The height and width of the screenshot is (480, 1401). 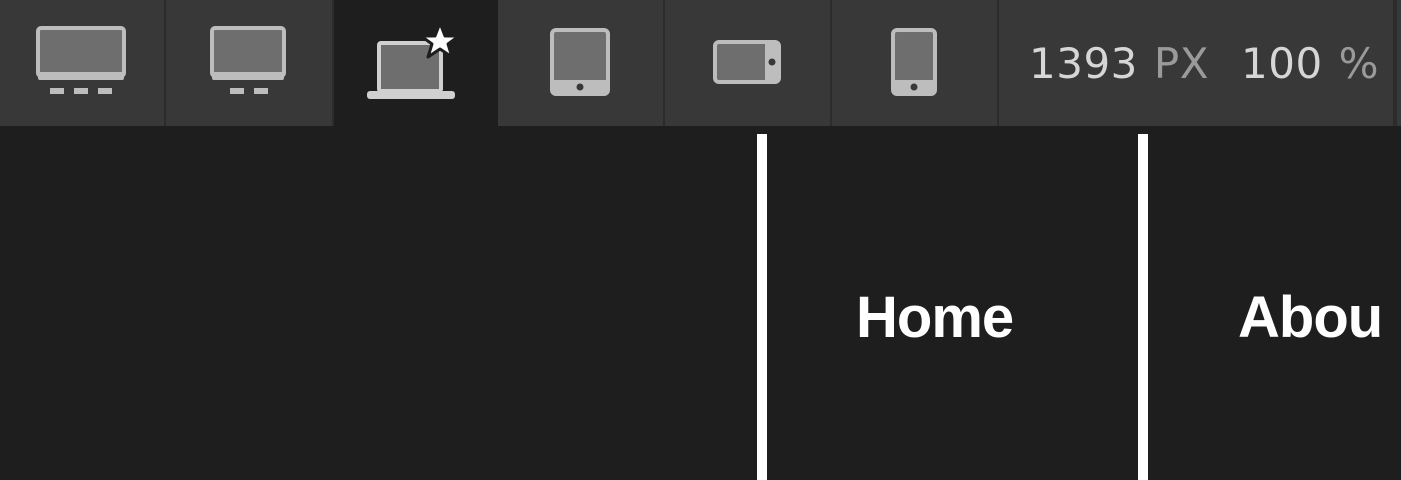 I want to click on nav-link-home: Home, so click(x=935, y=318).